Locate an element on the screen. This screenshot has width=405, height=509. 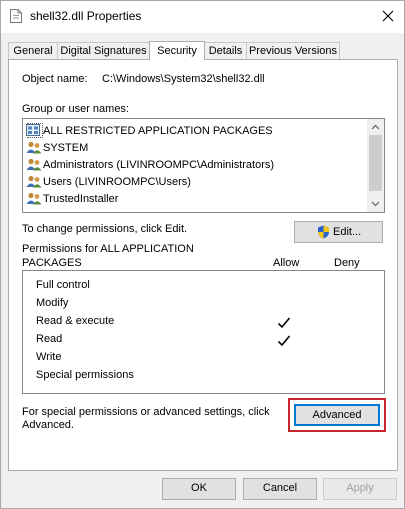
app-packages-icon is located at coordinates (33, 130).